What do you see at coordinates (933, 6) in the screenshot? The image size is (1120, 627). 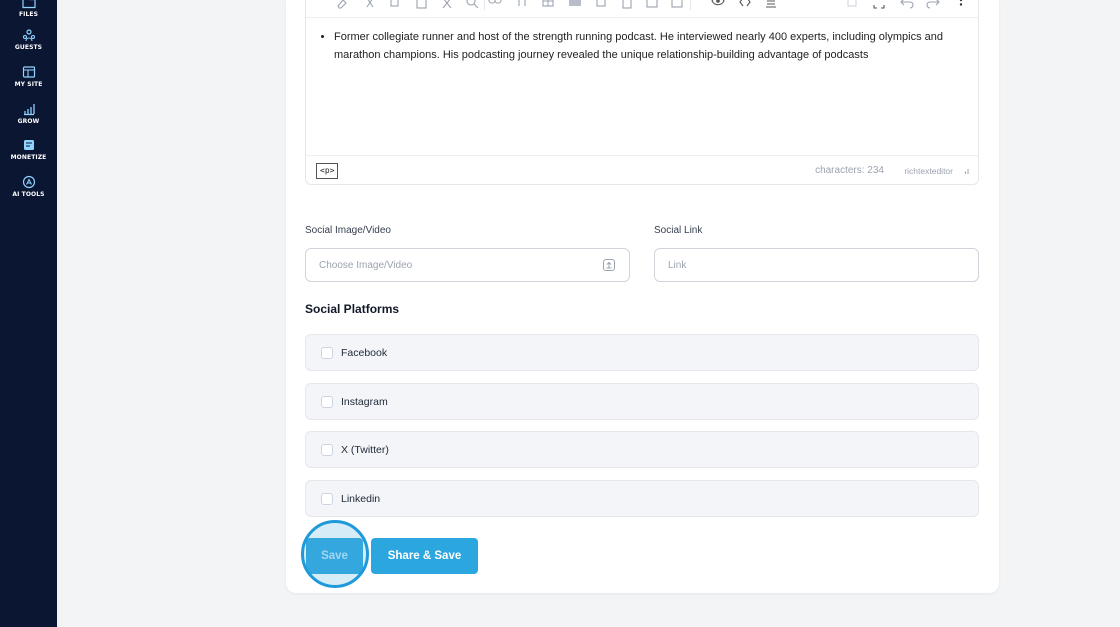 I see `redo-icon` at bounding box center [933, 6].